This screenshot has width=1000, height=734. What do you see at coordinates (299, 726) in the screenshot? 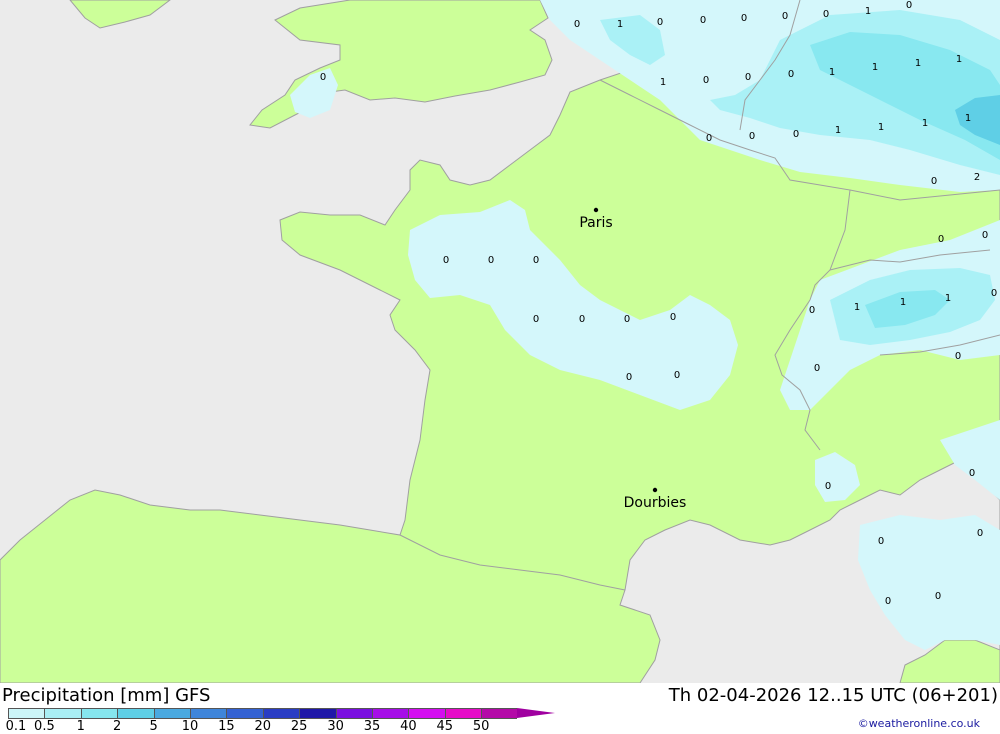
I see `scale-label: 25` at bounding box center [299, 726].